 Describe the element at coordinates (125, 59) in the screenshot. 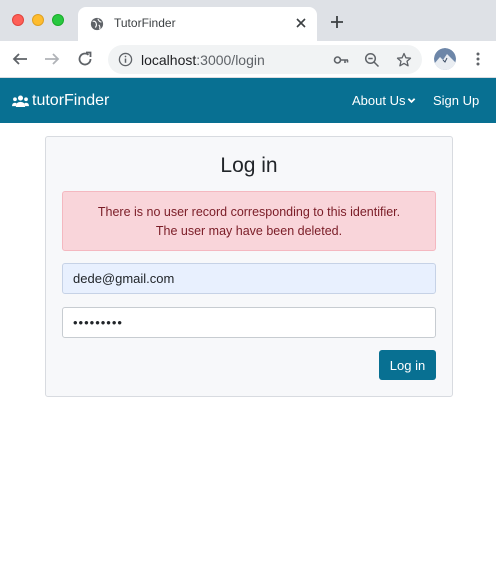

I see `info-icon` at that location.